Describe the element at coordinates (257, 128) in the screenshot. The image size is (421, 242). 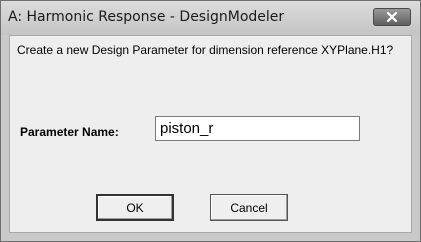
I see `parameter-name-input` at that location.